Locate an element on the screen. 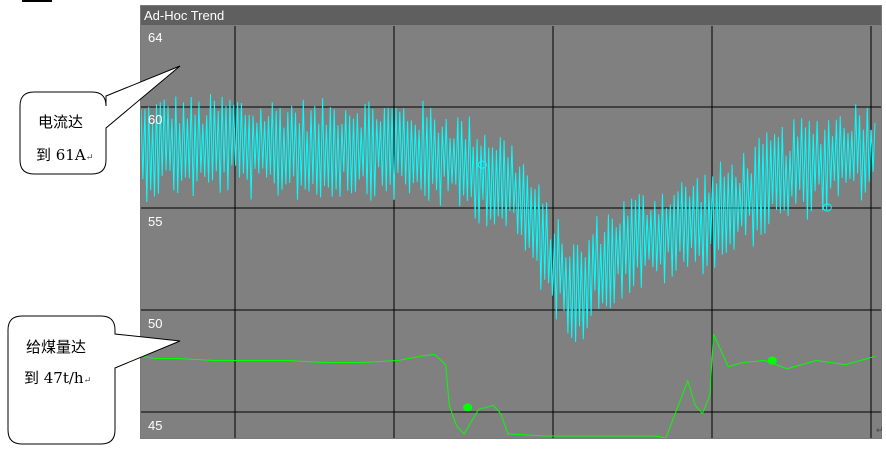 This screenshot has height=455, width=886. callout-current-text: 到 61A↵ is located at coordinates (65, 155).